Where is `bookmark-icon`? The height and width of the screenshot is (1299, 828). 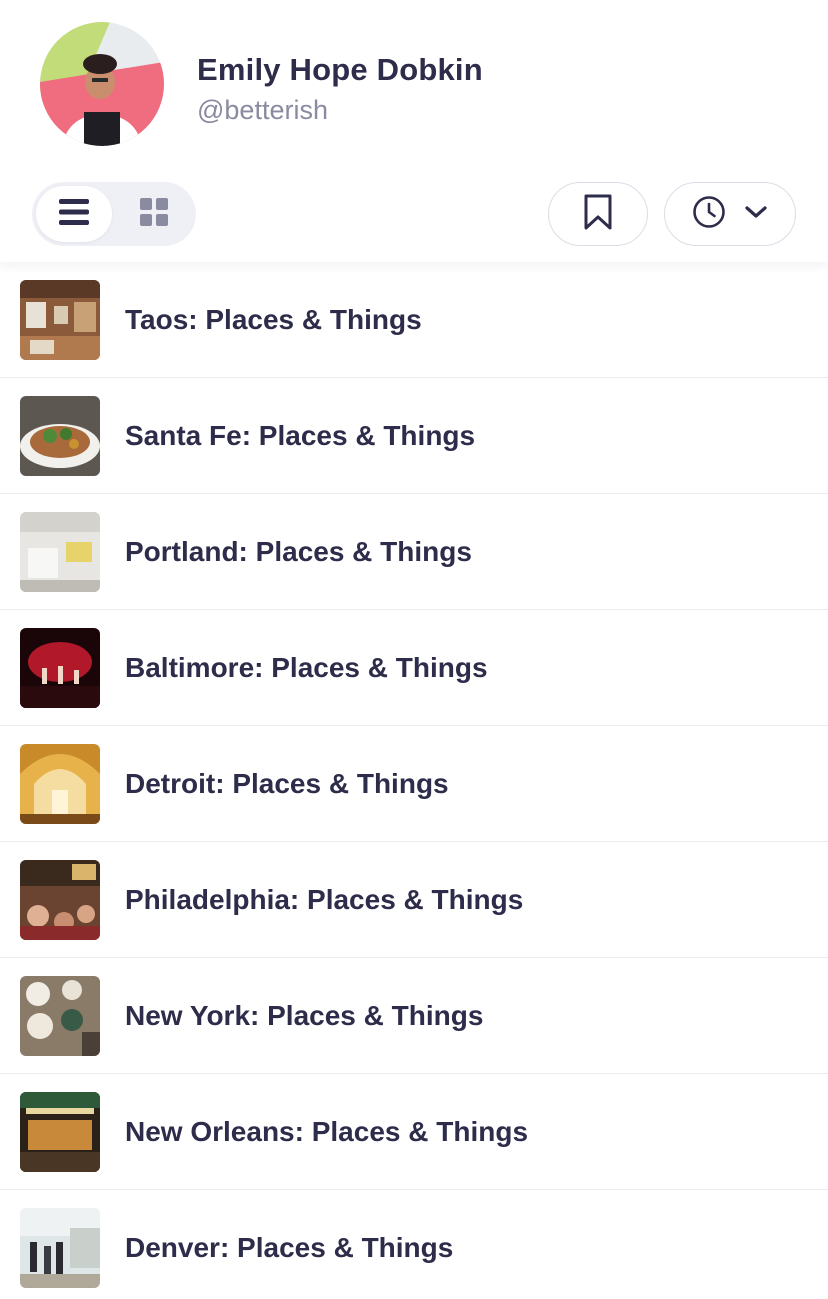
bookmark-icon is located at coordinates (598, 214).